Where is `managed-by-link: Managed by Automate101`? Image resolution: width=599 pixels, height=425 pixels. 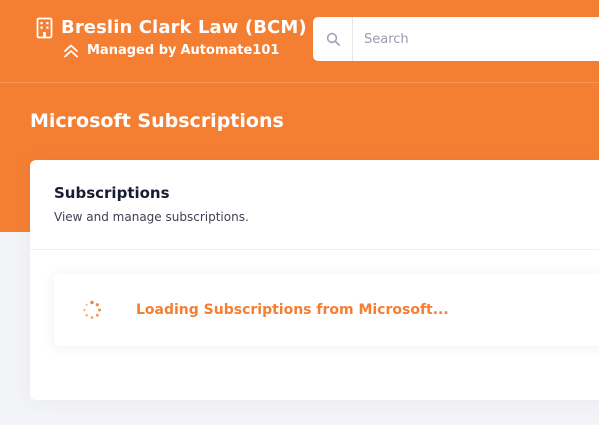 managed-by-link: Managed by Automate101 is located at coordinates (185, 51).